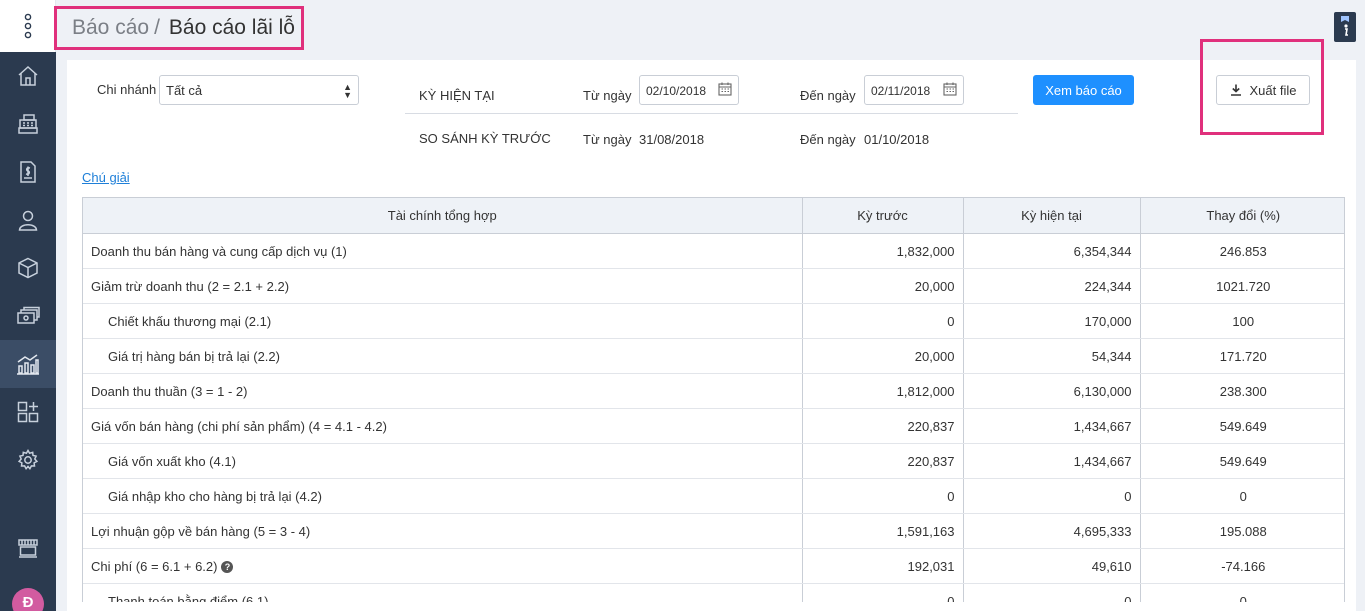 The width and height of the screenshot is (1365, 611). I want to click on table-row: Thanh toán bằng điểm (6.1) 0 0 0, so click(713, 592).